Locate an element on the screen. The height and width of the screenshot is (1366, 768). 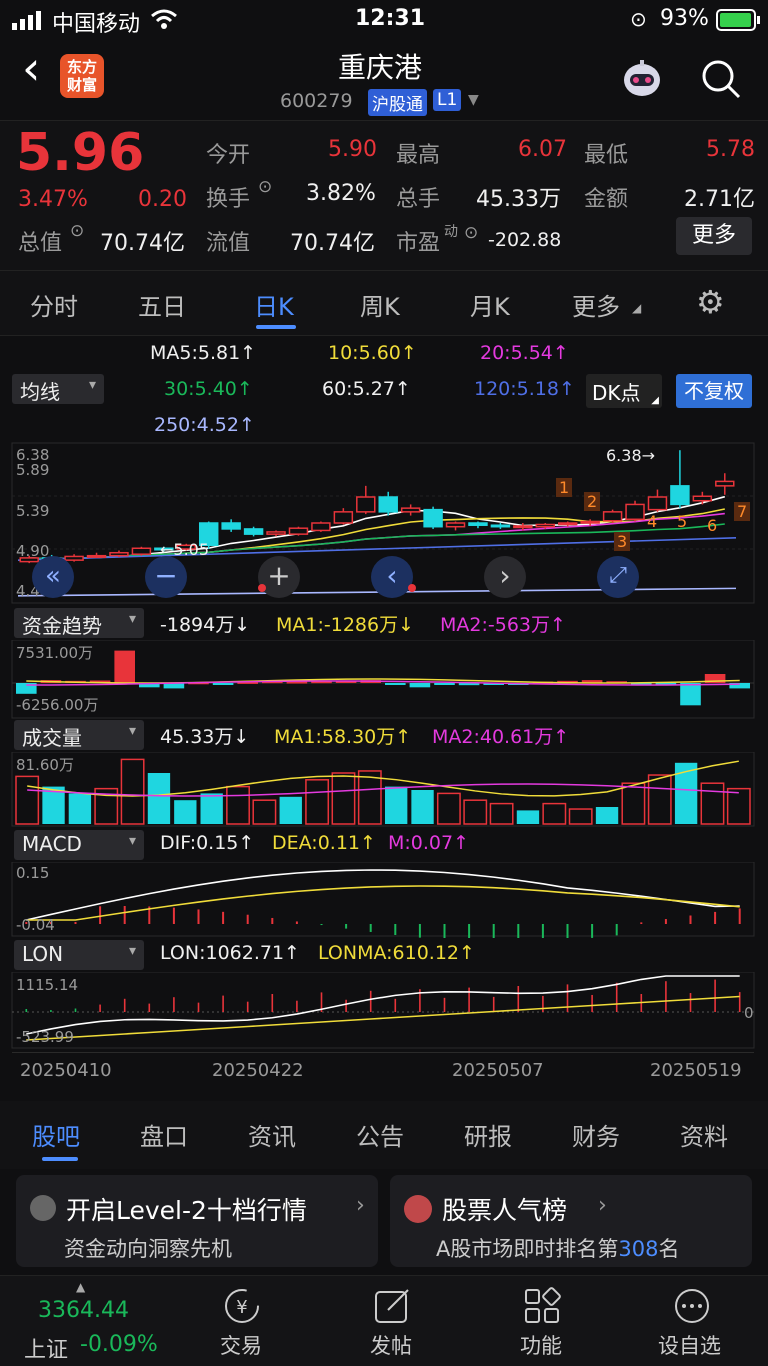
dk-marker: 7 is located at coordinates (742, 511).